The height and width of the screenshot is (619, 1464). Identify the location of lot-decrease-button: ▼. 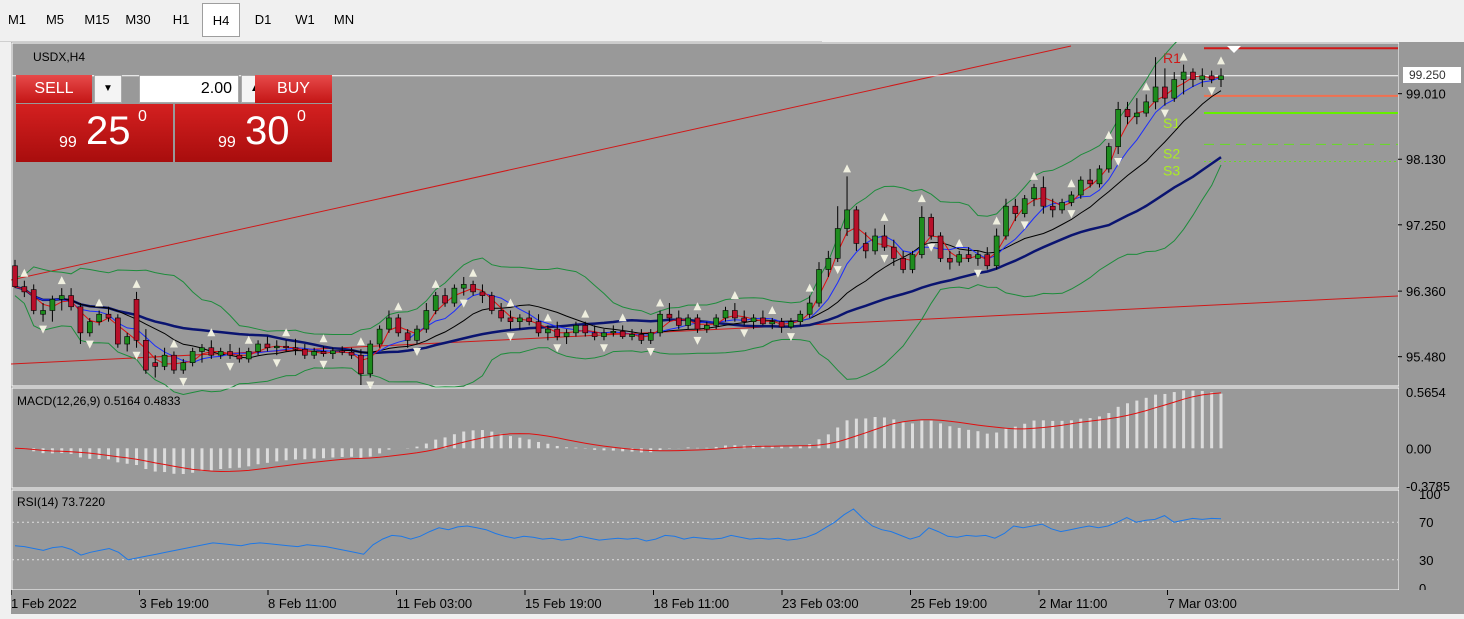
(108, 89).